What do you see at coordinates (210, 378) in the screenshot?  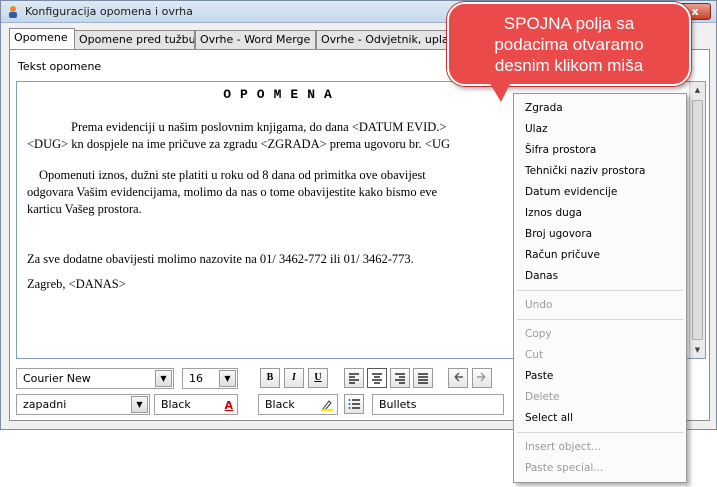 I see `font-size-select: 16 ▼` at bounding box center [210, 378].